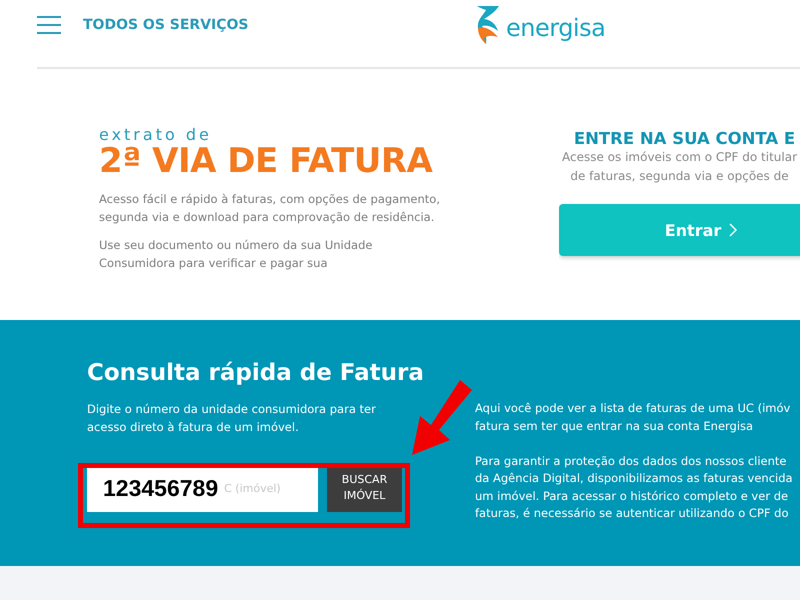 The height and width of the screenshot is (600, 800). Describe the element at coordinates (236, 254) in the screenshot. I see `hero-paragraph: Use seu documento ou número da sua Unidade Consumidora para verificar e pagar sua` at that location.